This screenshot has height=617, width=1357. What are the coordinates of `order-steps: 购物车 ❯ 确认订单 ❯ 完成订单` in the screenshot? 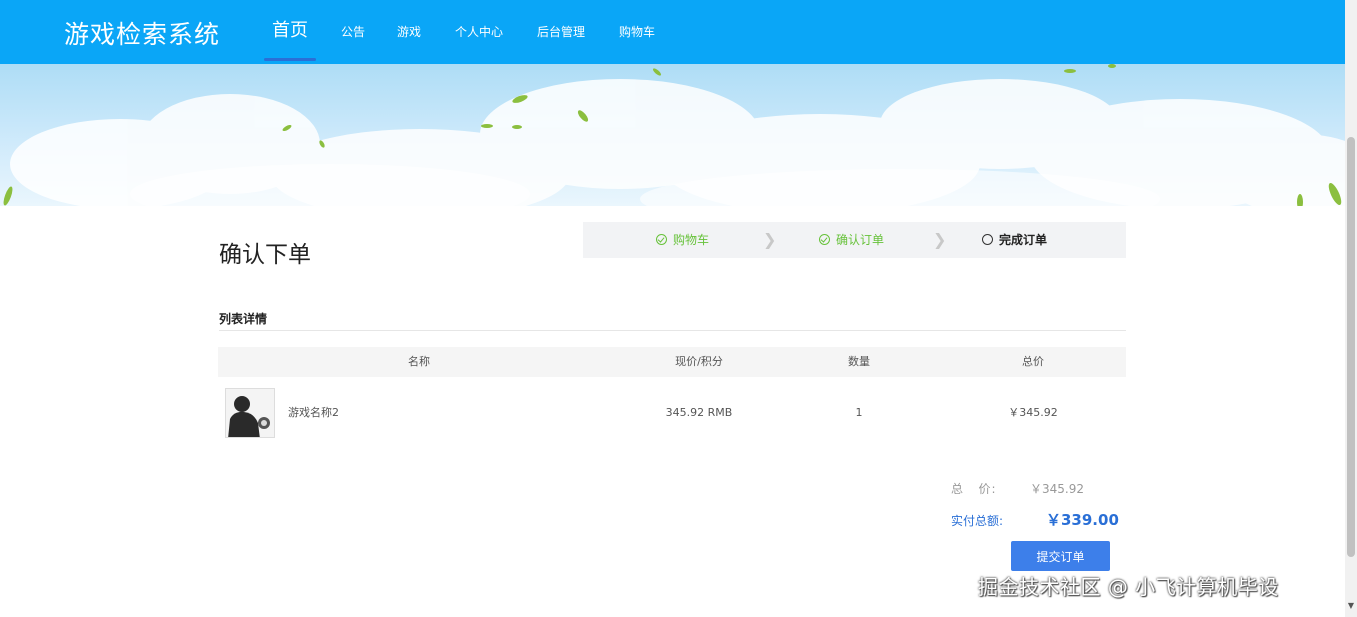 It's located at (854, 240).